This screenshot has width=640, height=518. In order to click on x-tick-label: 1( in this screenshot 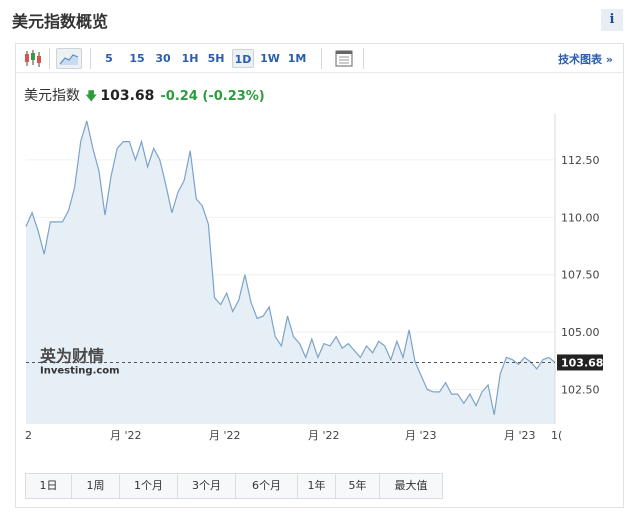, I will do `click(556, 435)`.